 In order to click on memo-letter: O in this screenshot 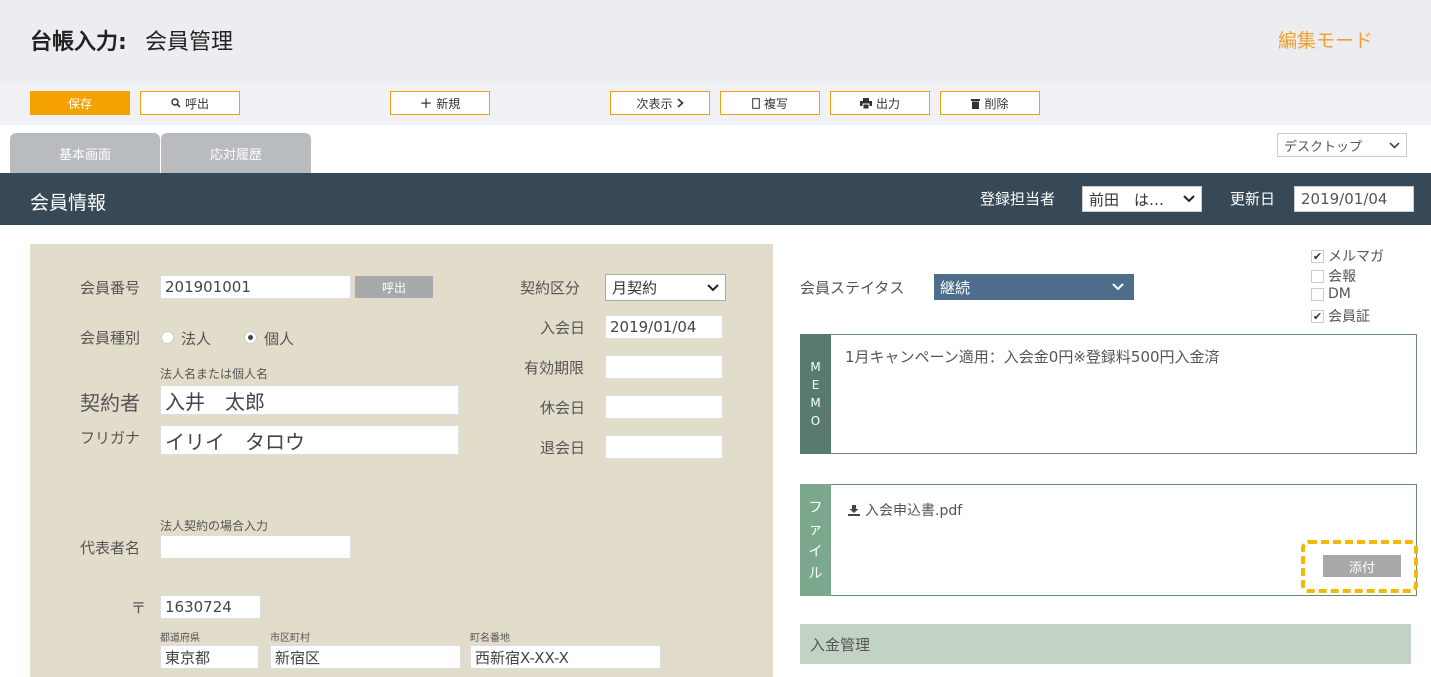, I will do `click(815, 421)`.